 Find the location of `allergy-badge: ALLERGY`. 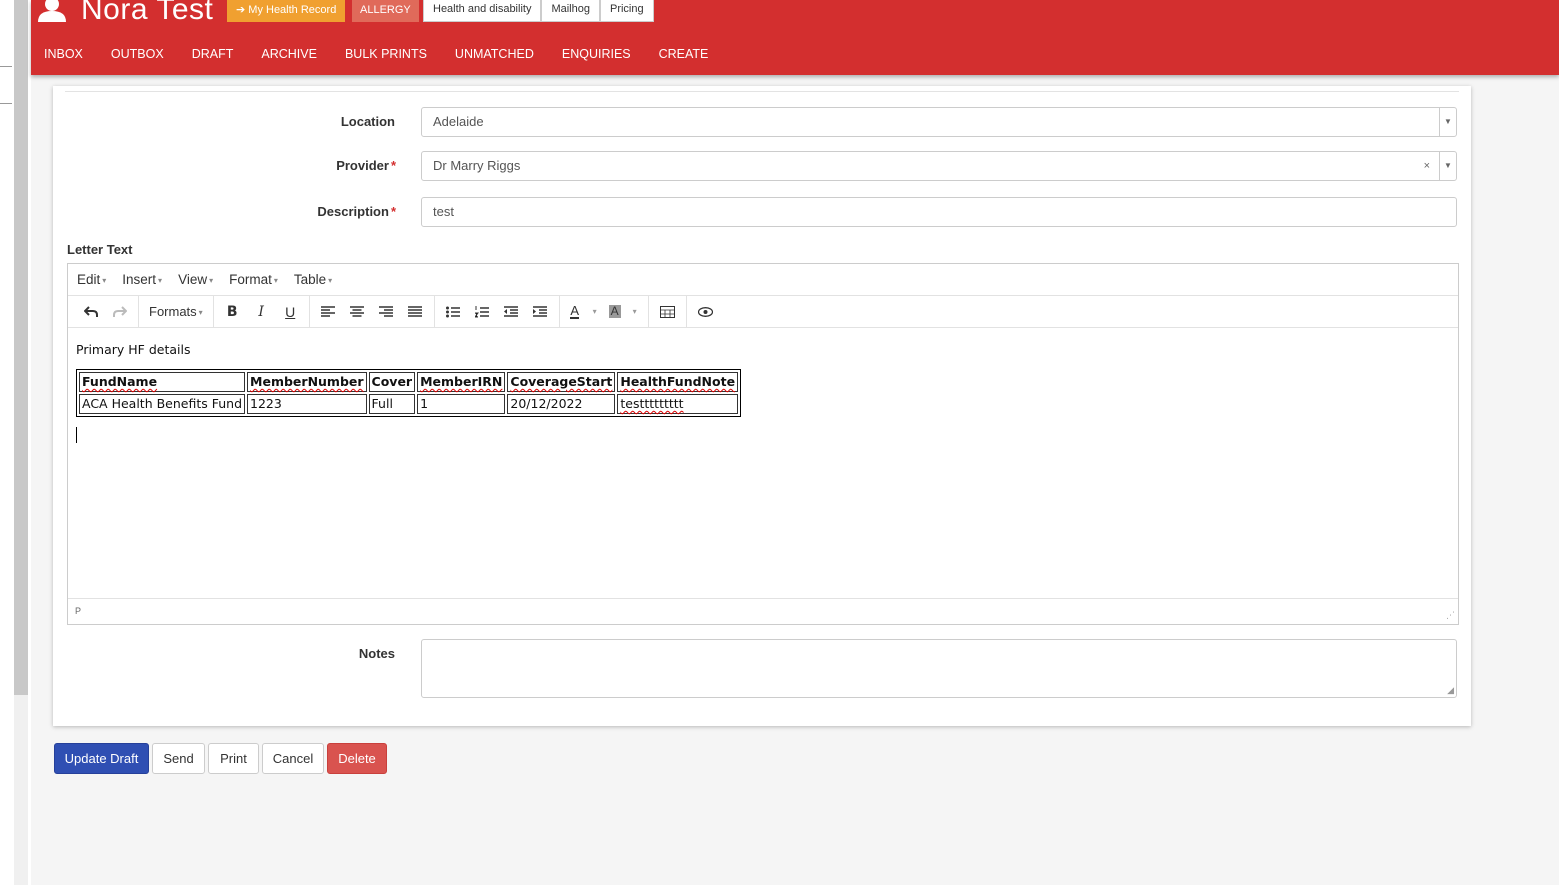

allergy-badge: ALLERGY is located at coordinates (385, 11).